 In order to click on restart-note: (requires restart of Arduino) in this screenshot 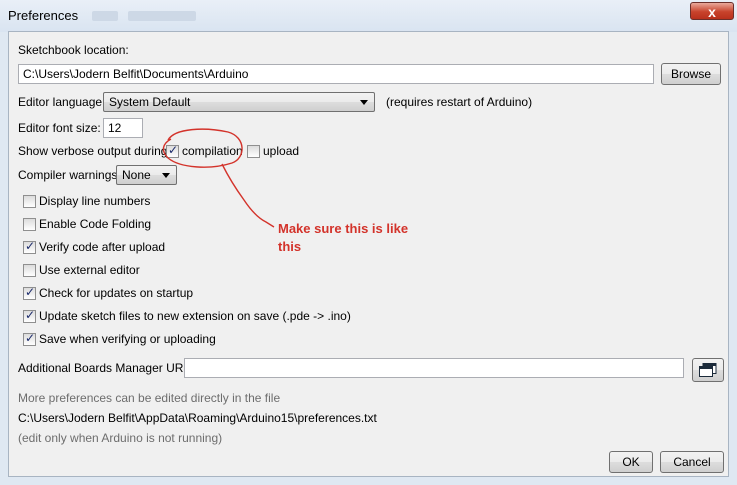, I will do `click(459, 102)`.